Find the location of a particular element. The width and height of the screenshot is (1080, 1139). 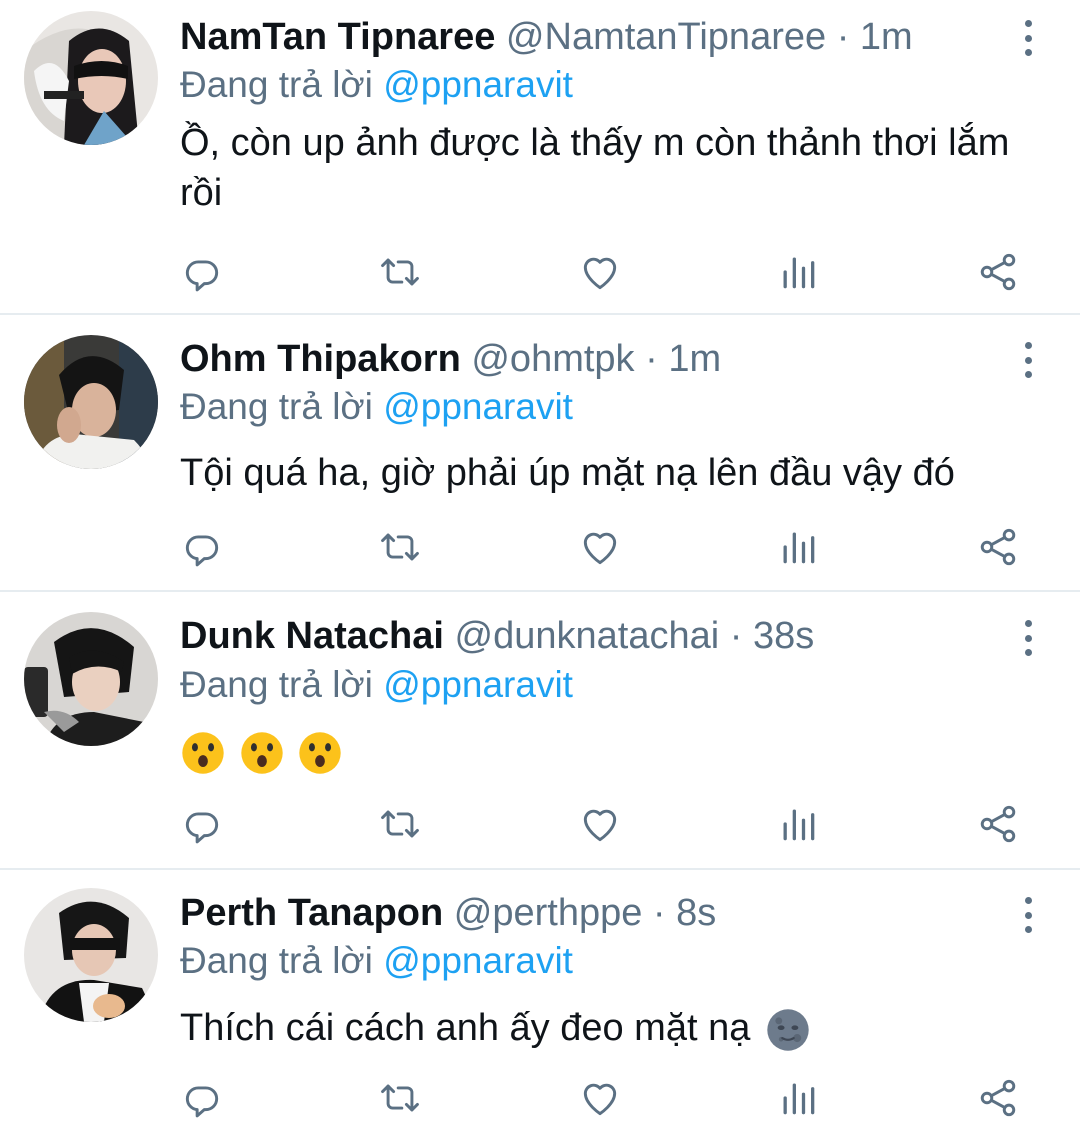

new-moon-face-emoji is located at coordinates (788, 1030).